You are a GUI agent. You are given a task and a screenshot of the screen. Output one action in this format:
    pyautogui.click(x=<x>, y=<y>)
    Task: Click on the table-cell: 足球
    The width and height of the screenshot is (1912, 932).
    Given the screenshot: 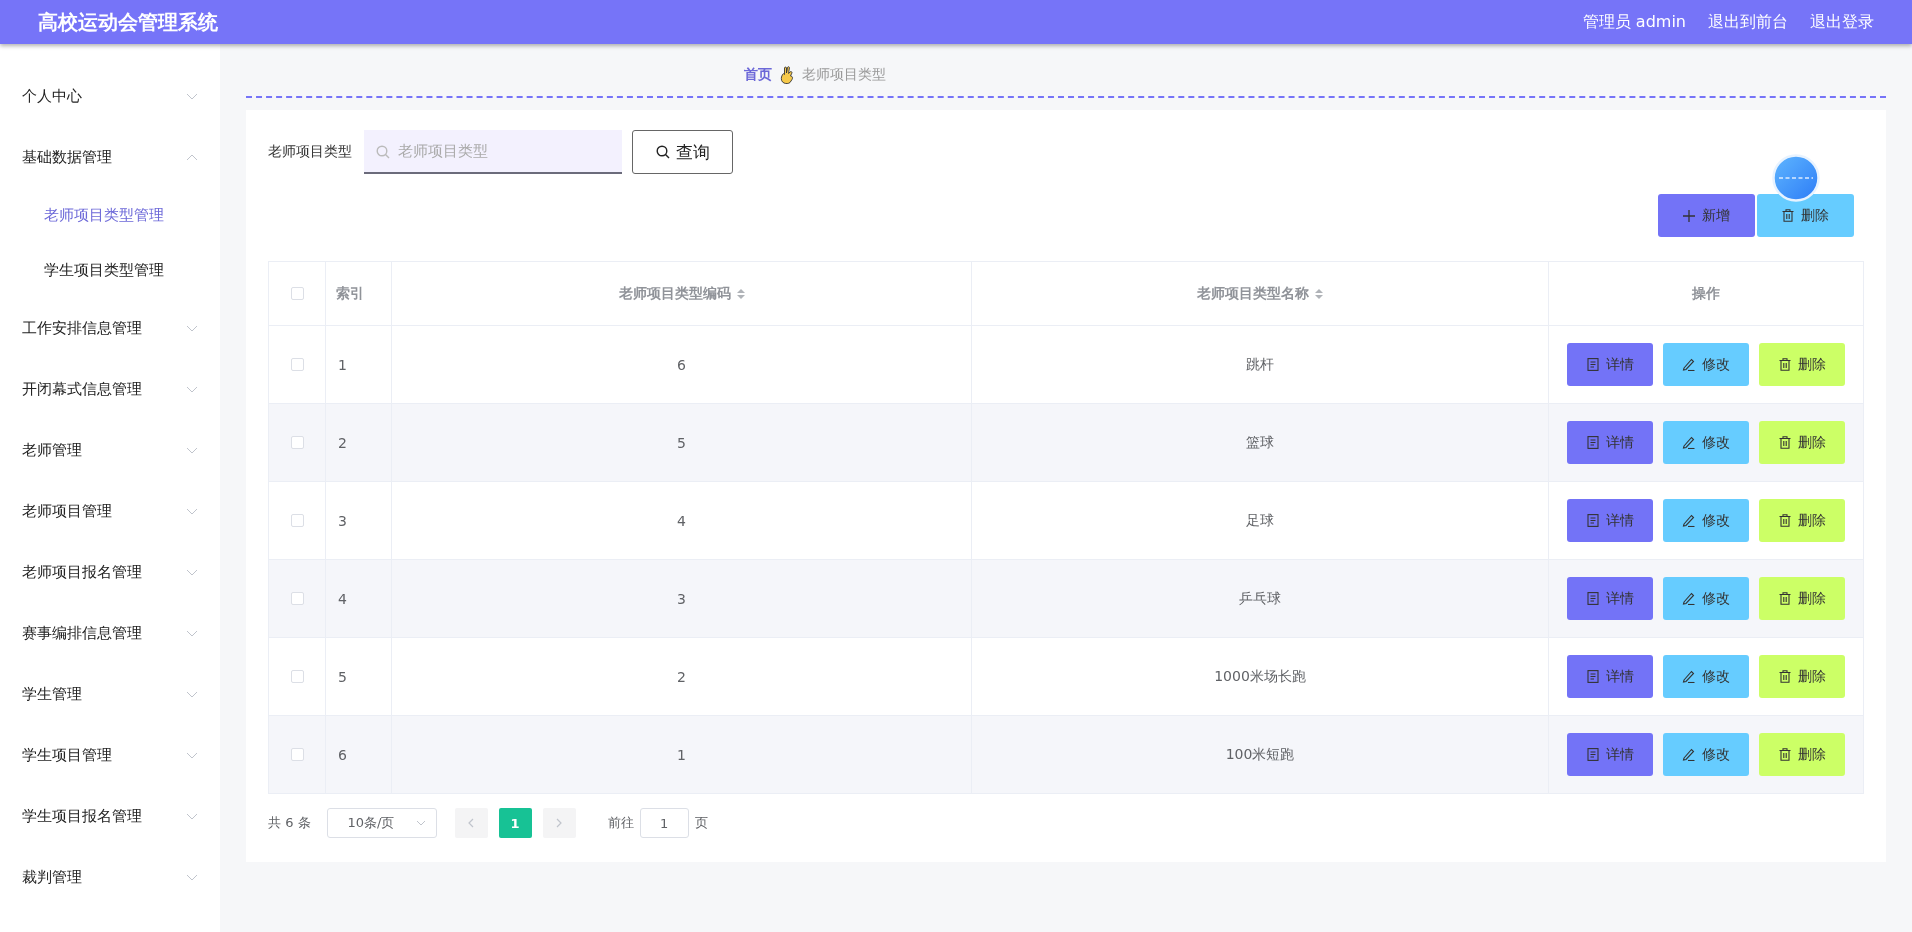 What is the action you would take?
    pyautogui.click(x=1260, y=519)
    